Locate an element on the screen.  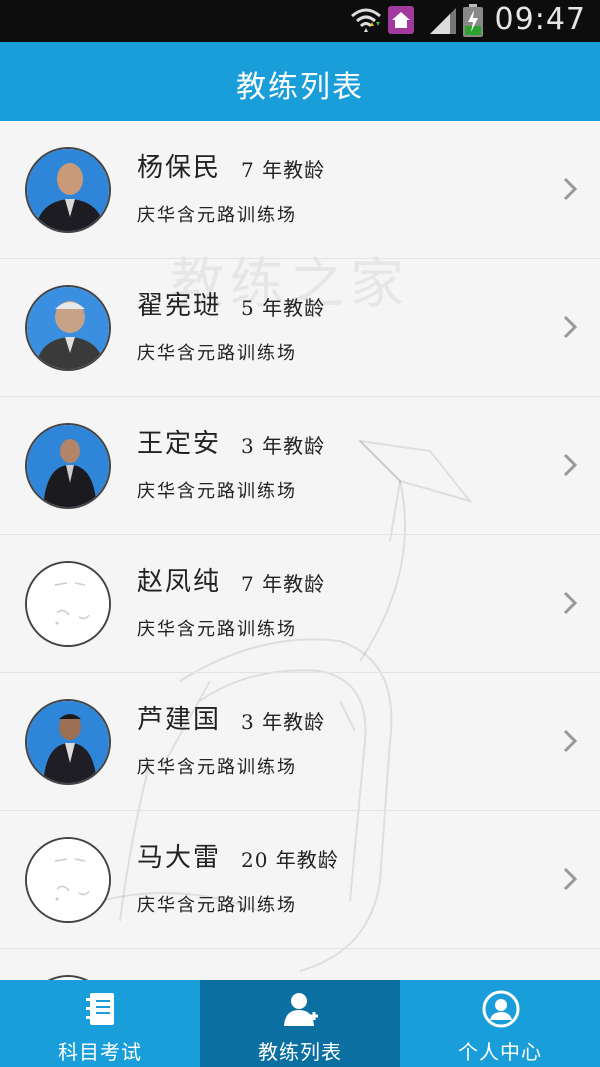
coach-row: 杨保民 7 年教龄 庆华含元路训练场 is located at coordinates (300, 190).